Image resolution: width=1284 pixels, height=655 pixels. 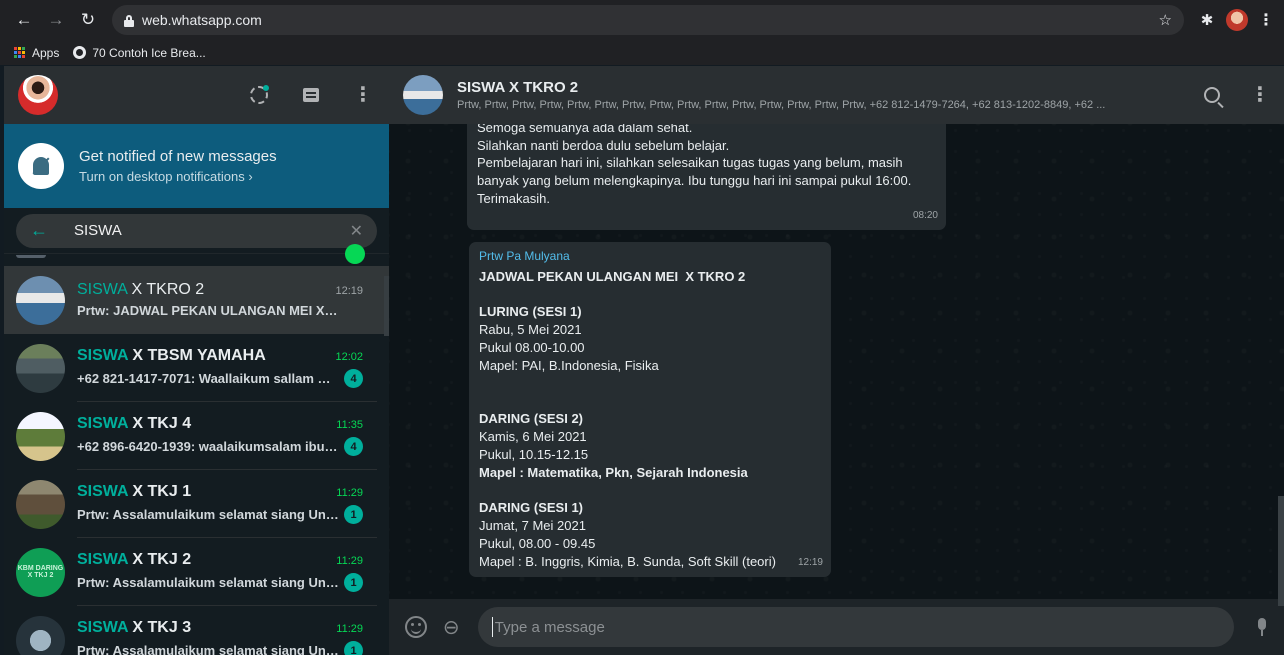 I want to click on message-line: Rabu, 5 Mei 2021, so click(x=530, y=330).